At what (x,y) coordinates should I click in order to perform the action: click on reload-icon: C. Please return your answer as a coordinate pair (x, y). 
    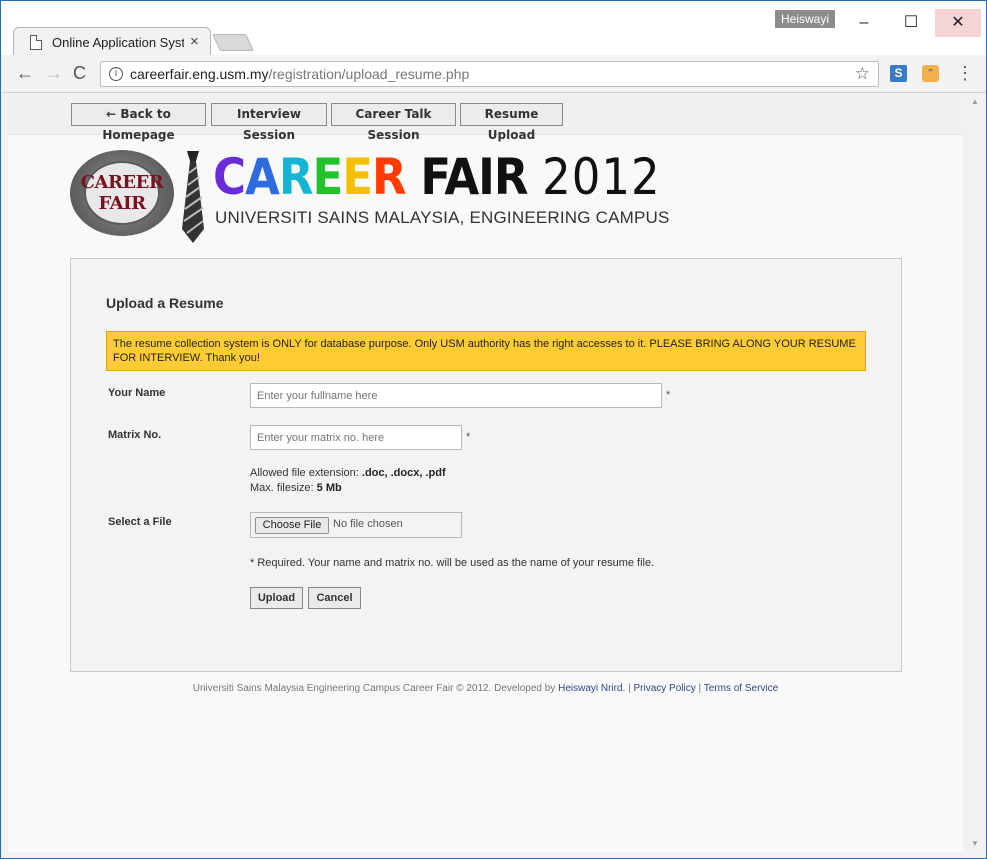
    Looking at the image, I should click on (79, 73).